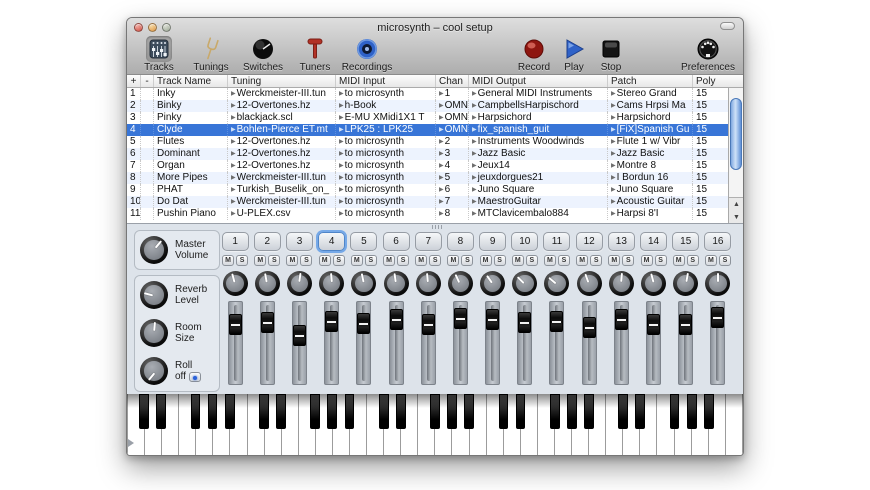 The image size is (870, 490). What do you see at coordinates (332, 241) in the screenshot?
I see `channel-button: 4` at bounding box center [332, 241].